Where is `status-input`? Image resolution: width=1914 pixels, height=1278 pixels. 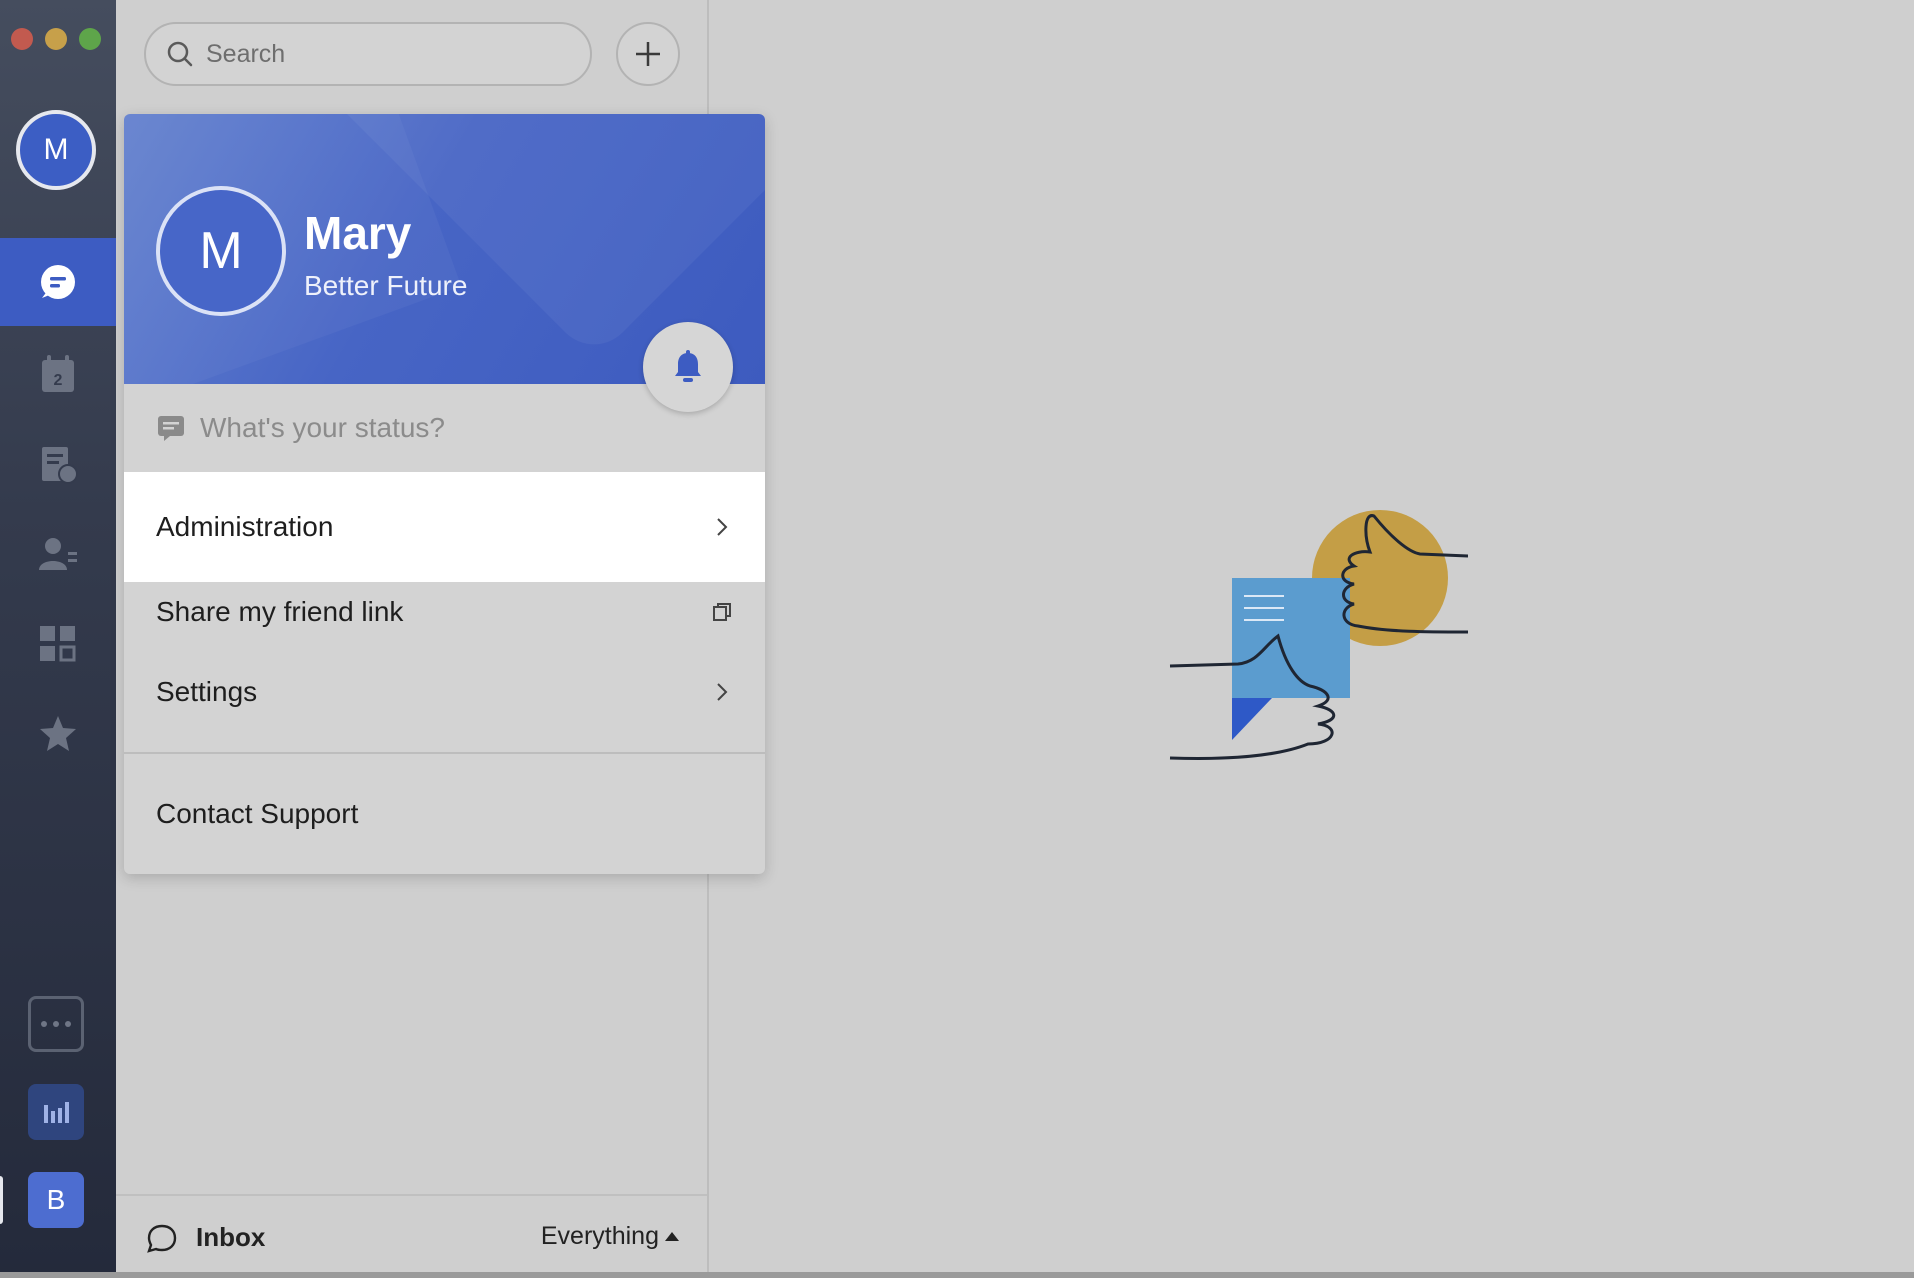
status-input is located at coordinates (450, 428).